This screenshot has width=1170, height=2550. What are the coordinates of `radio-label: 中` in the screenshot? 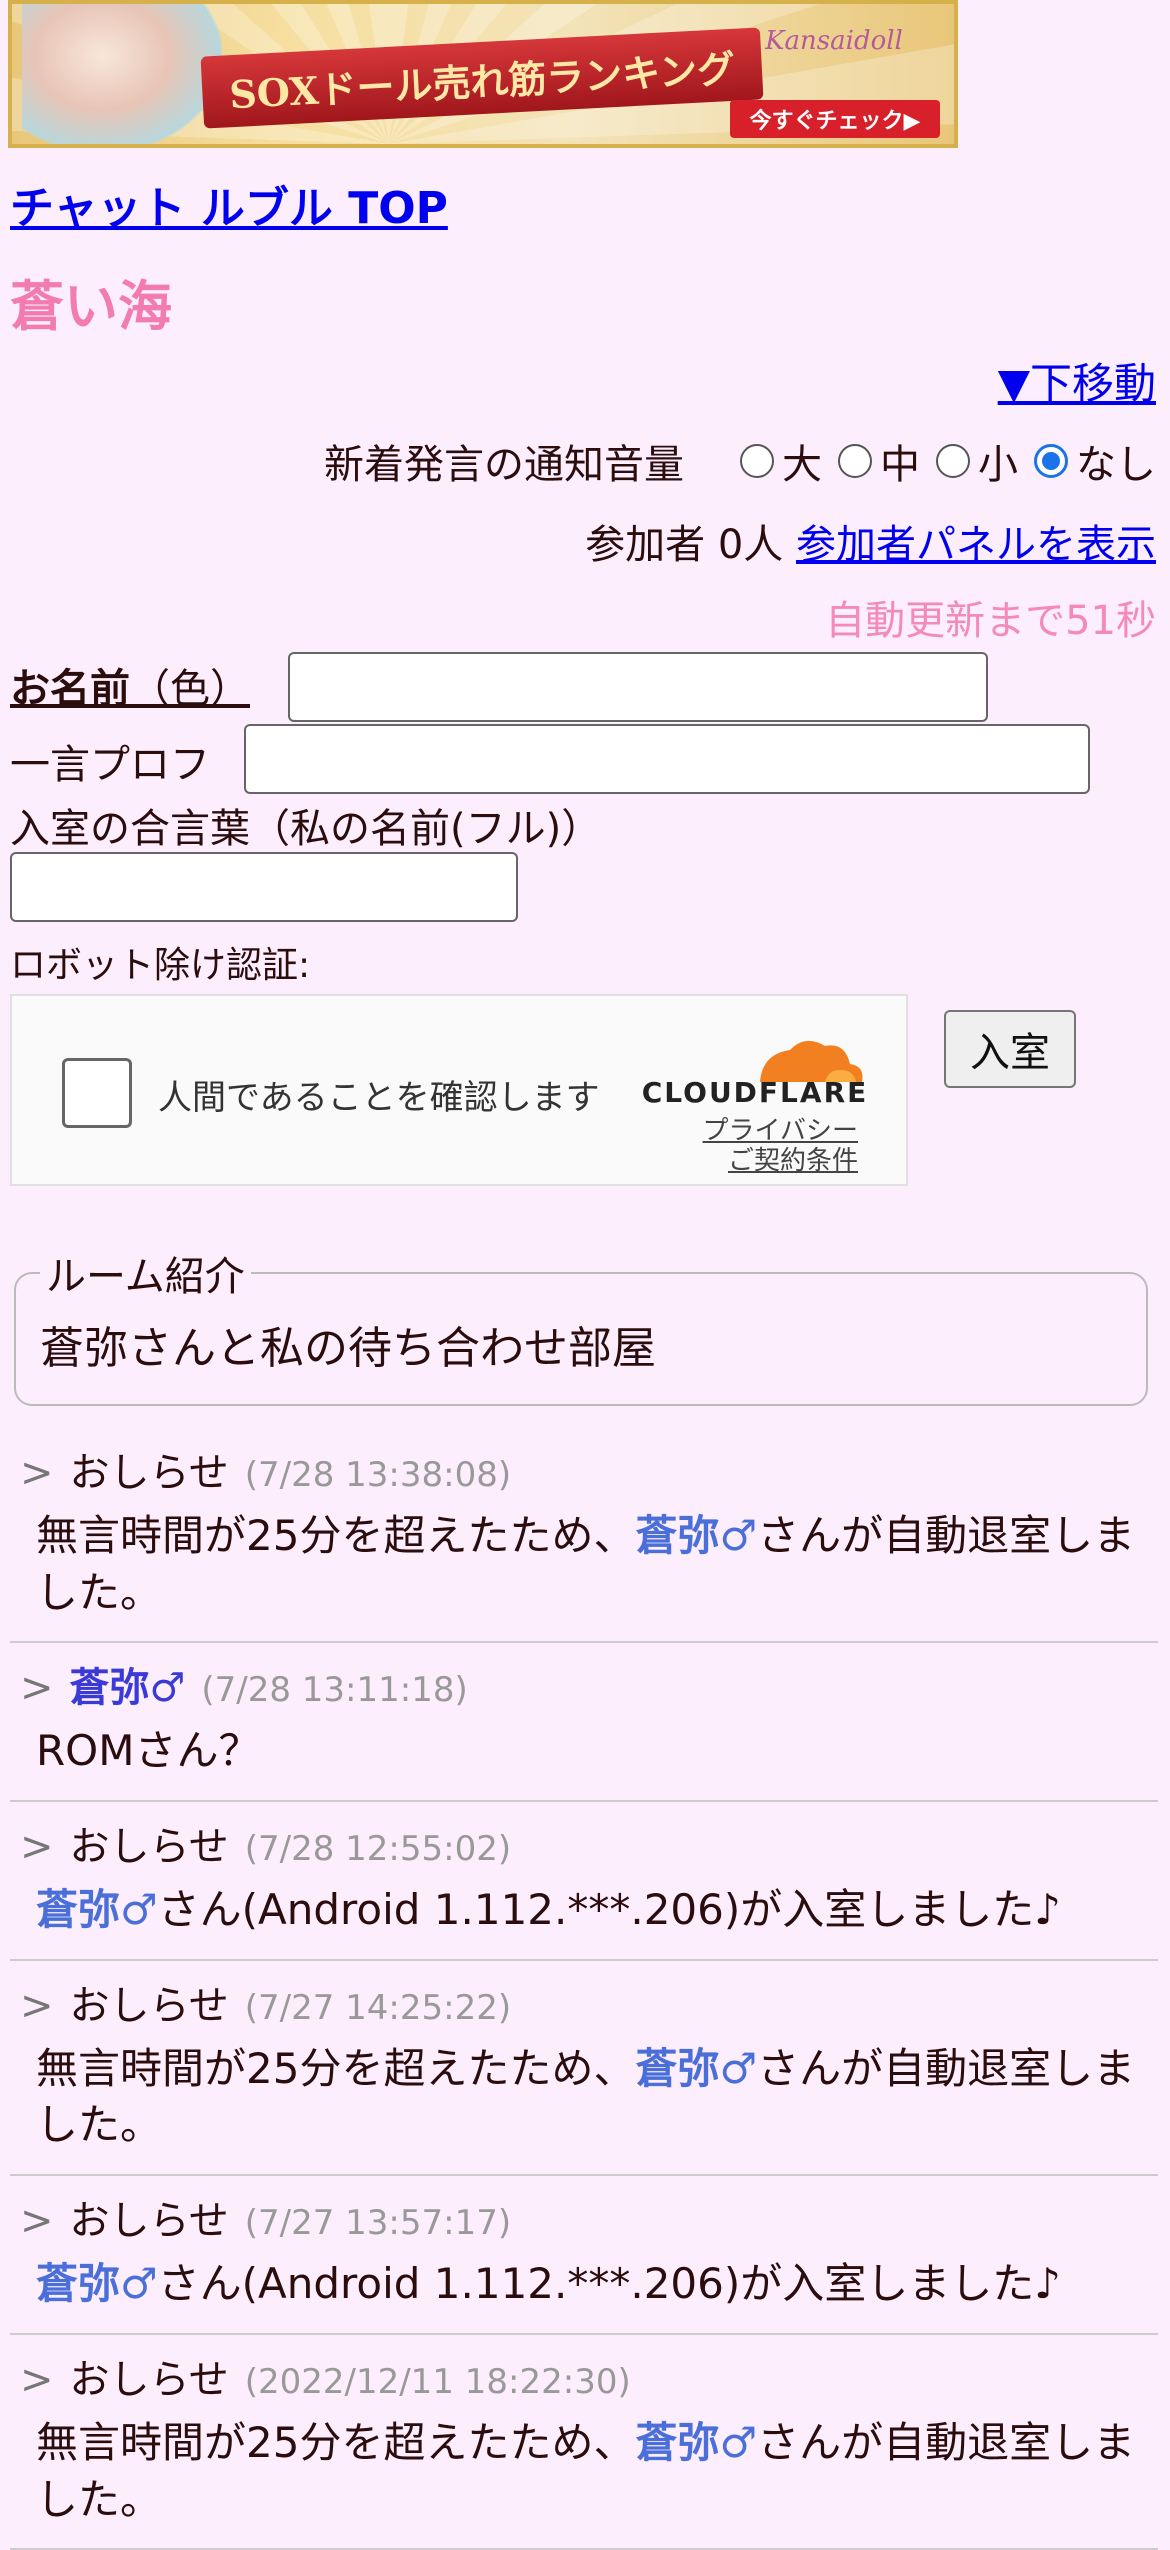 It's located at (900, 465).